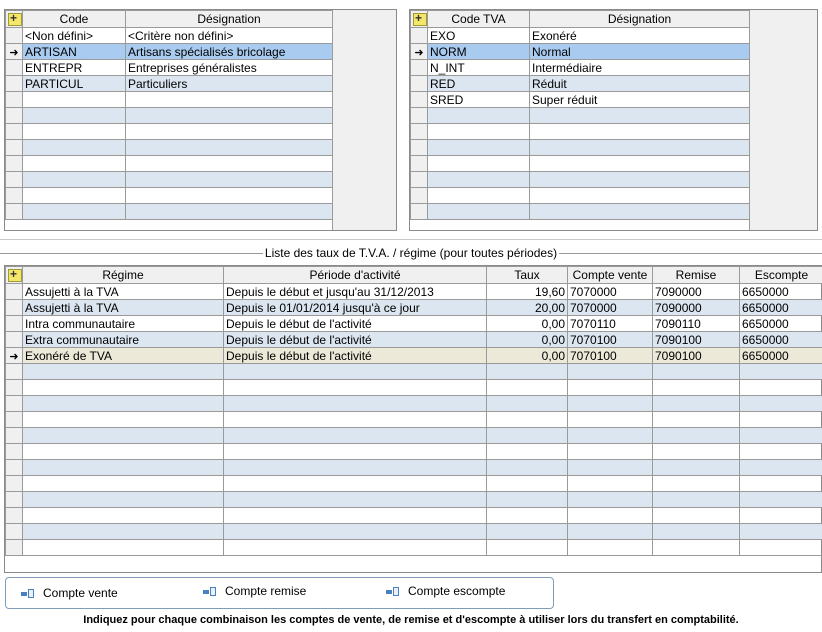 Image resolution: width=822 pixels, height=632 pixels. Describe the element at coordinates (169, 67) in the screenshot. I see `list-item: ENTREPR Entreprises généralistes` at that location.